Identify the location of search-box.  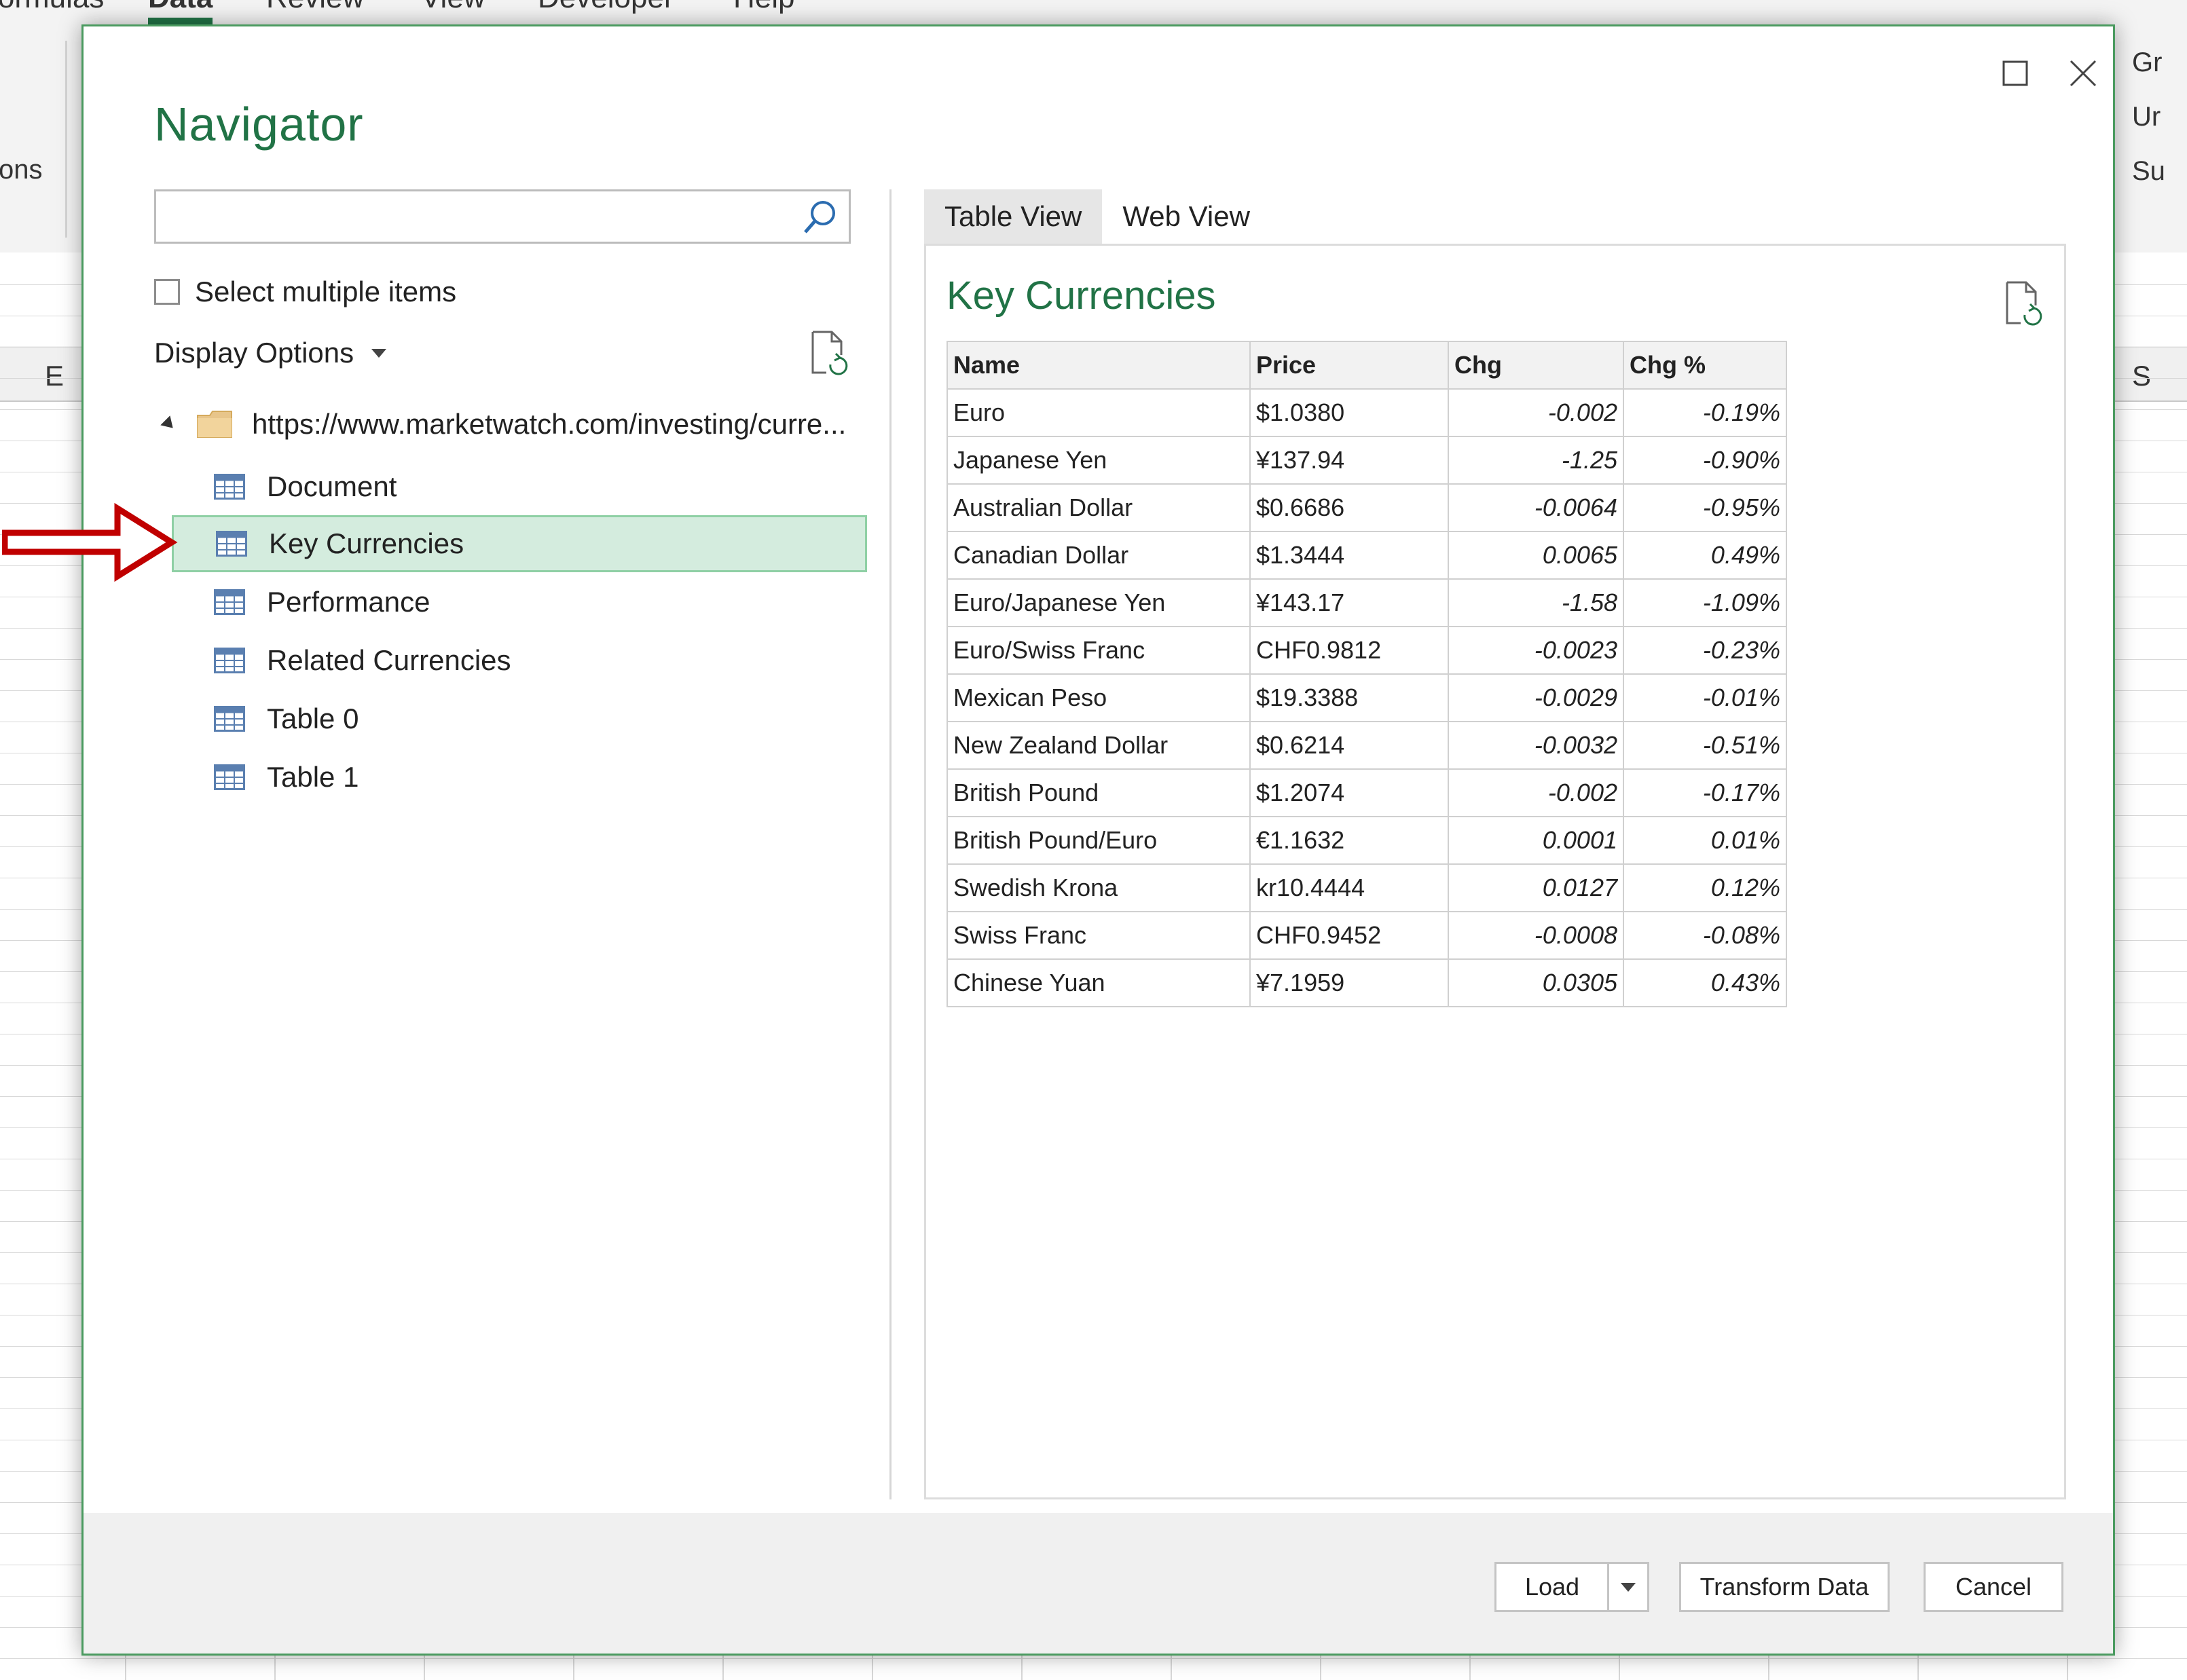
(502, 217).